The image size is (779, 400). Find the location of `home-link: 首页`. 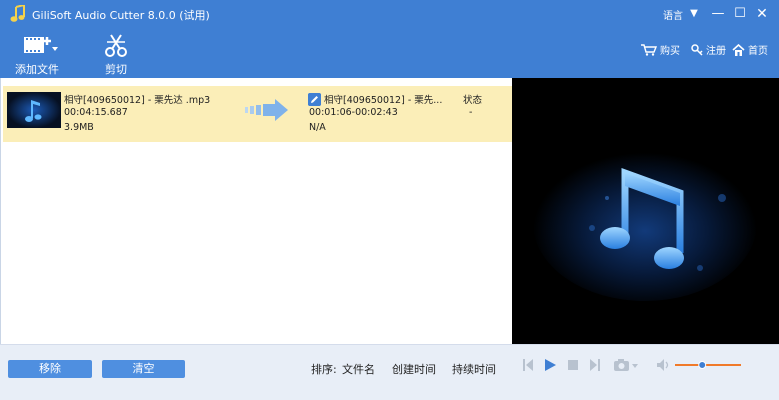

home-link: 首页 is located at coordinates (750, 49).